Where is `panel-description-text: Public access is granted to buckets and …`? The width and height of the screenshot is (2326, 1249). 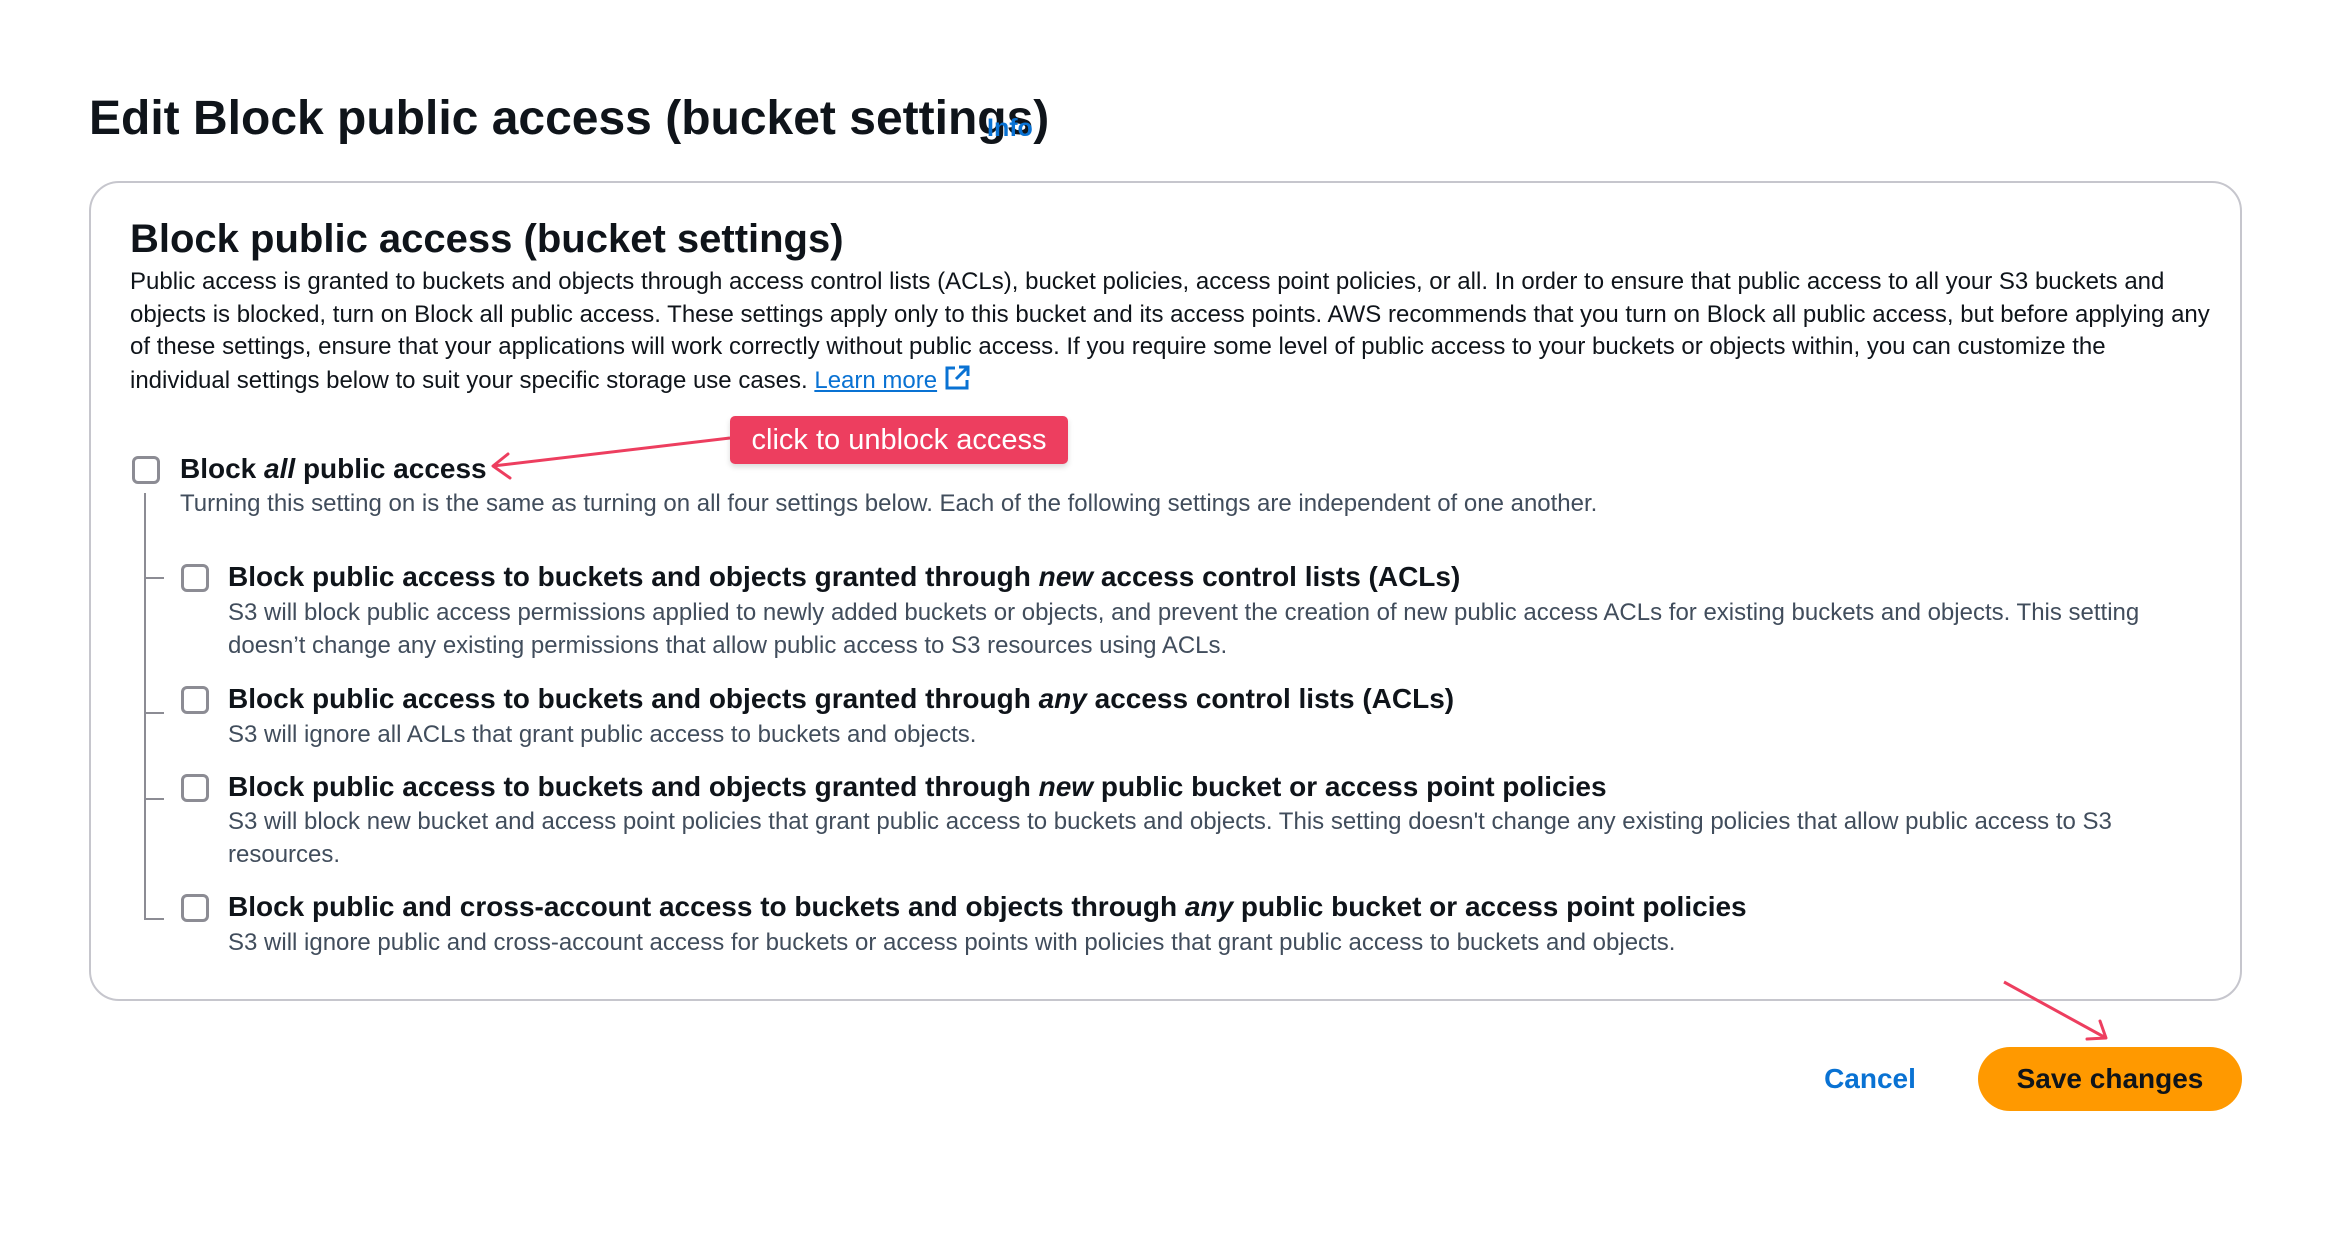 panel-description-text: Public access is granted to buckets and … is located at coordinates (1170, 331).